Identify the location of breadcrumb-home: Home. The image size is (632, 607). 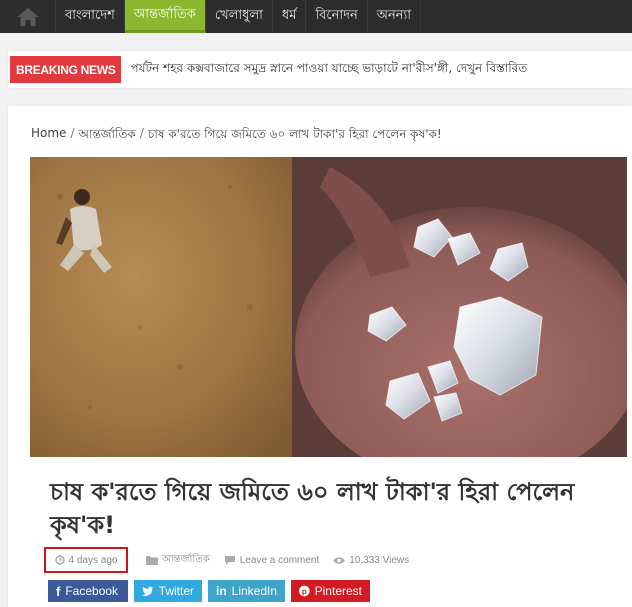
(48, 136).